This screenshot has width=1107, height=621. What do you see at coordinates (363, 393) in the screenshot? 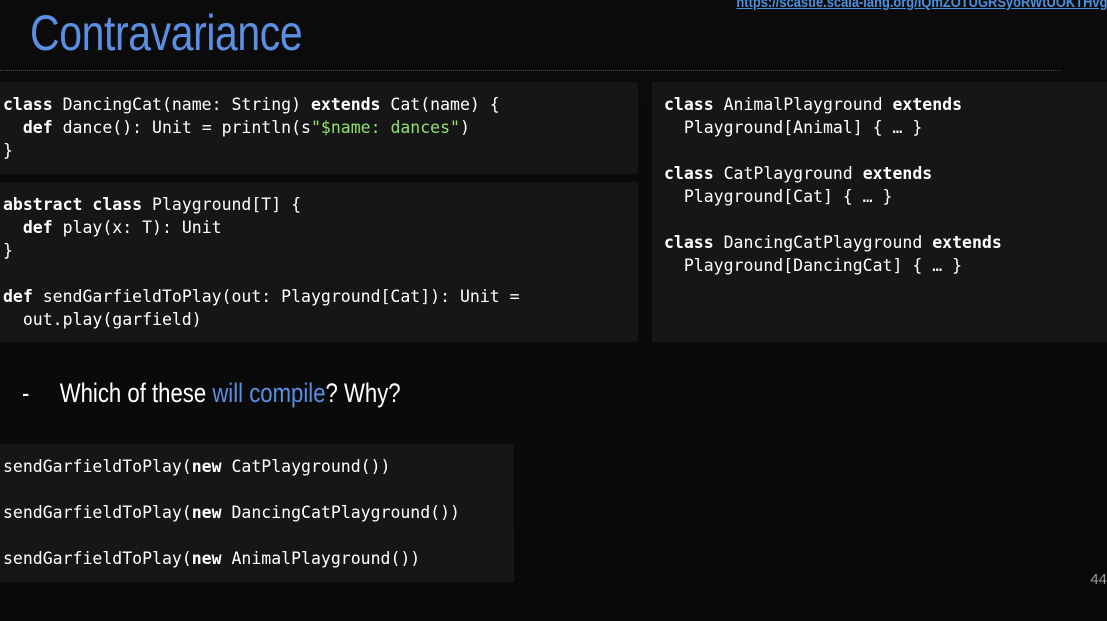
I see `question-text-end: ? Why?` at bounding box center [363, 393].